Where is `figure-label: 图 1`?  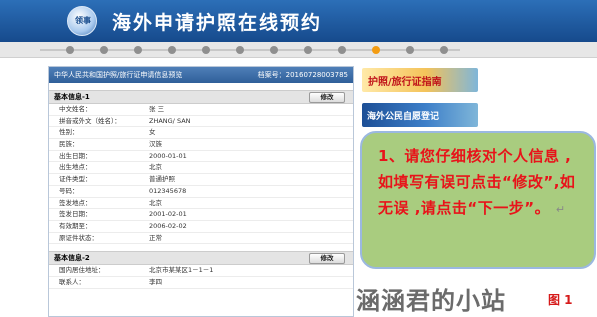
figure-label: 图 1 is located at coordinates (560, 300).